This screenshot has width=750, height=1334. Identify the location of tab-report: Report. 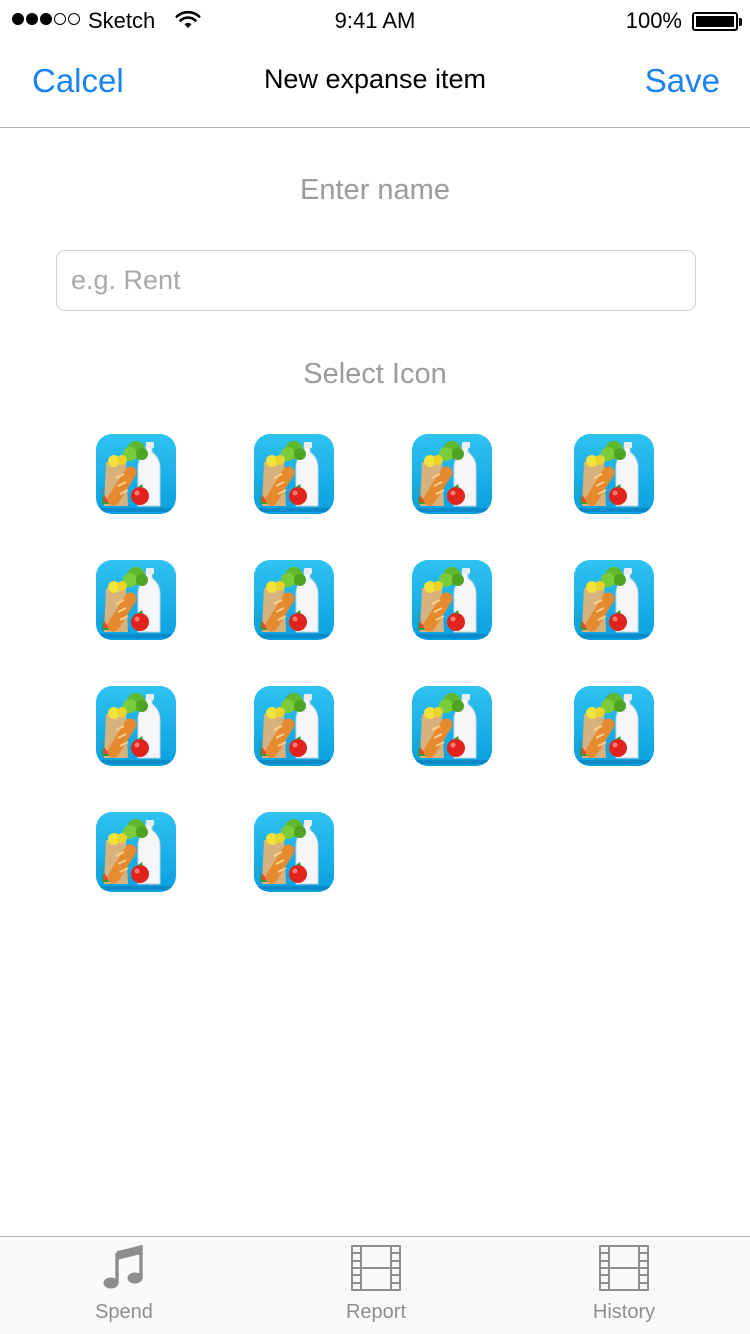
(376, 1285).